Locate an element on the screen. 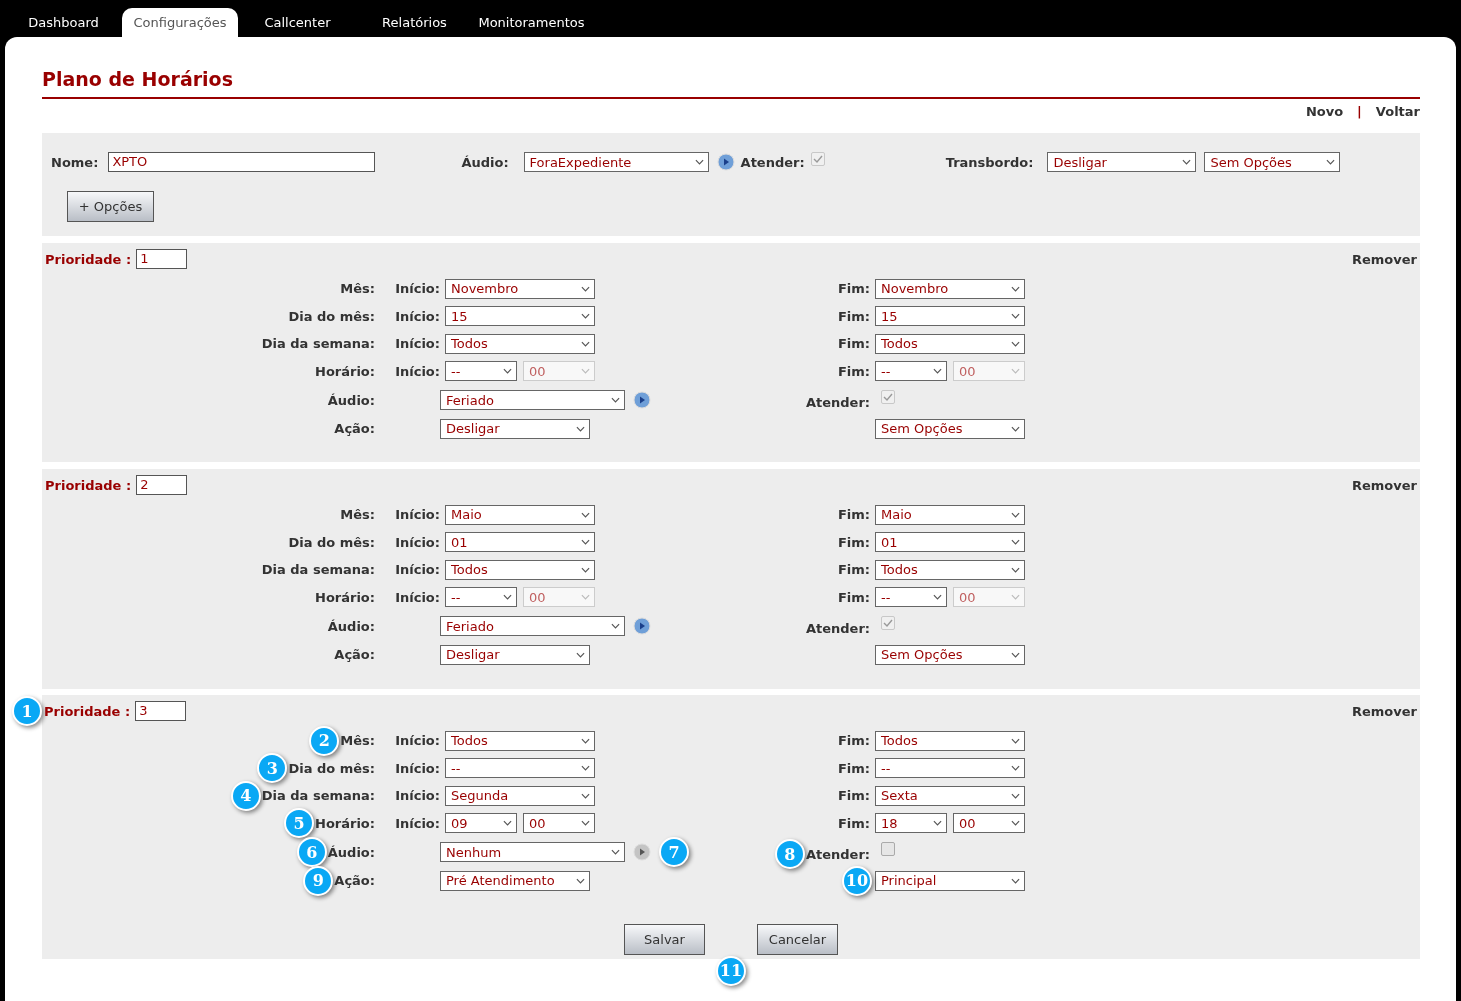  save-button: Salvar is located at coordinates (664, 939).